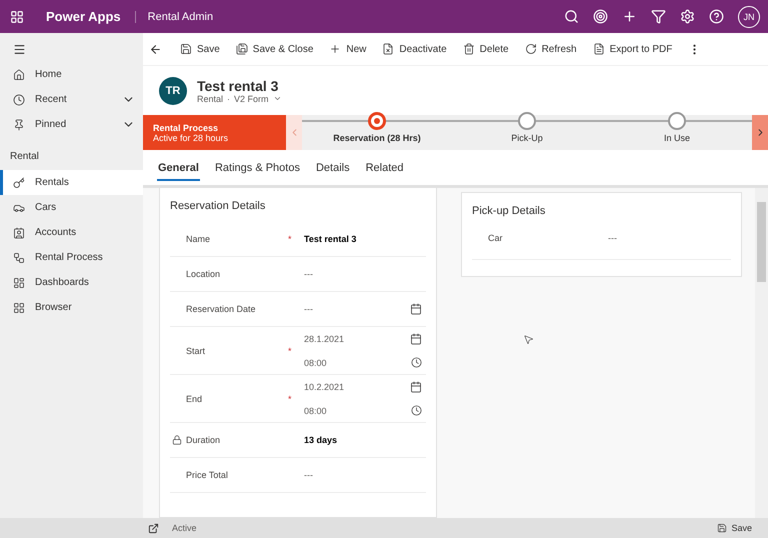 The height and width of the screenshot is (538, 768). I want to click on form-selector: V2 Form, so click(251, 99).